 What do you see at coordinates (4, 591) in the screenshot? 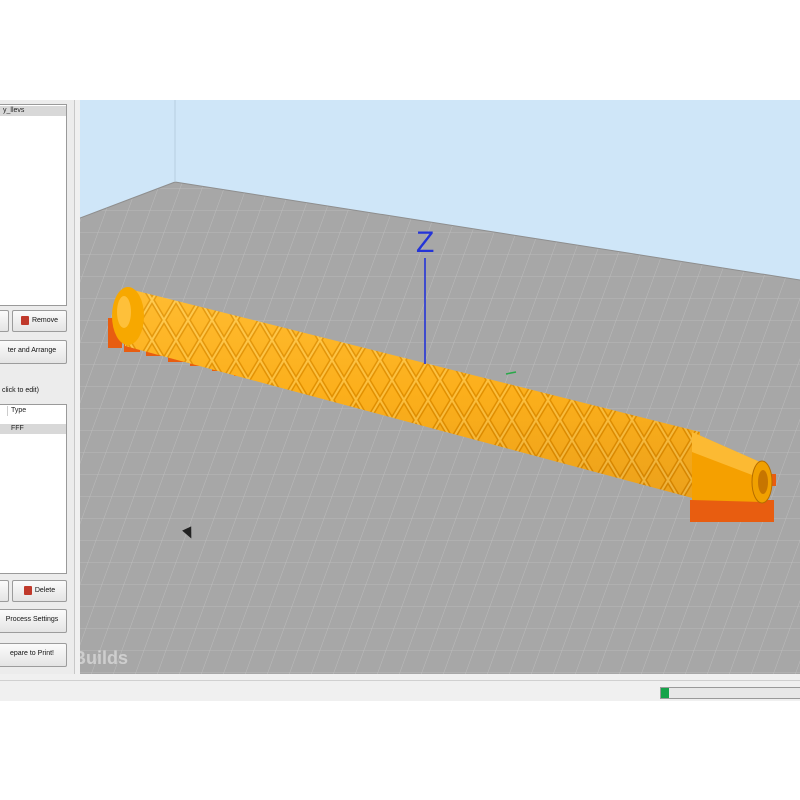
I see `add-process-button-partial` at bounding box center [4, 591].